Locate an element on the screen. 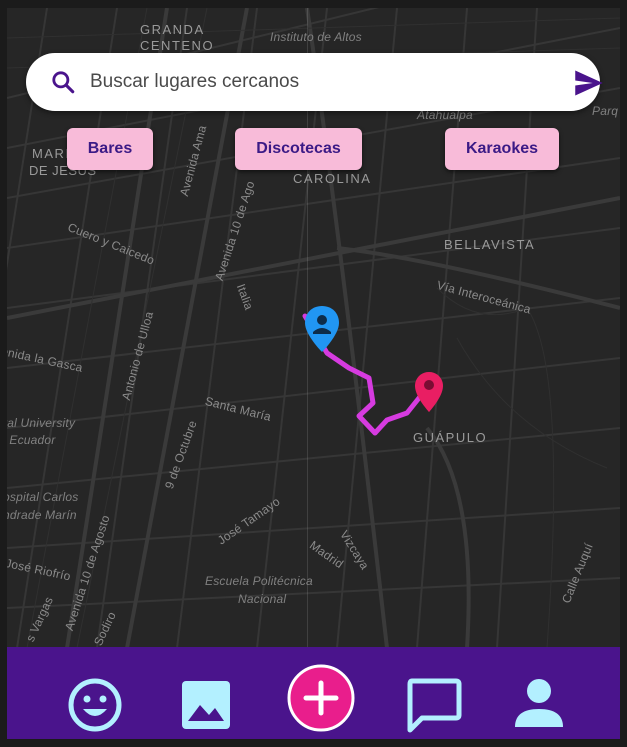 The height and width of the screenshot is (747, 627). chip-bares: Bares is located at coordinates (110, 149).